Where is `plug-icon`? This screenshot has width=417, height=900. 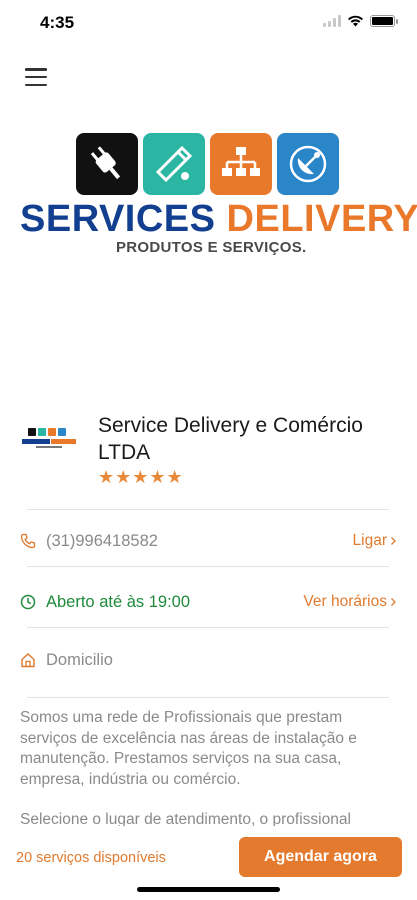 plug-icon is located at coordinates (107, 164).